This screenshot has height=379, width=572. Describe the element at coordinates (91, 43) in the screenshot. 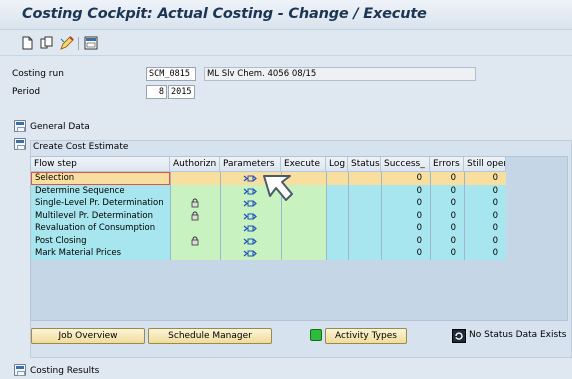

I see `layout-icon` at that location.